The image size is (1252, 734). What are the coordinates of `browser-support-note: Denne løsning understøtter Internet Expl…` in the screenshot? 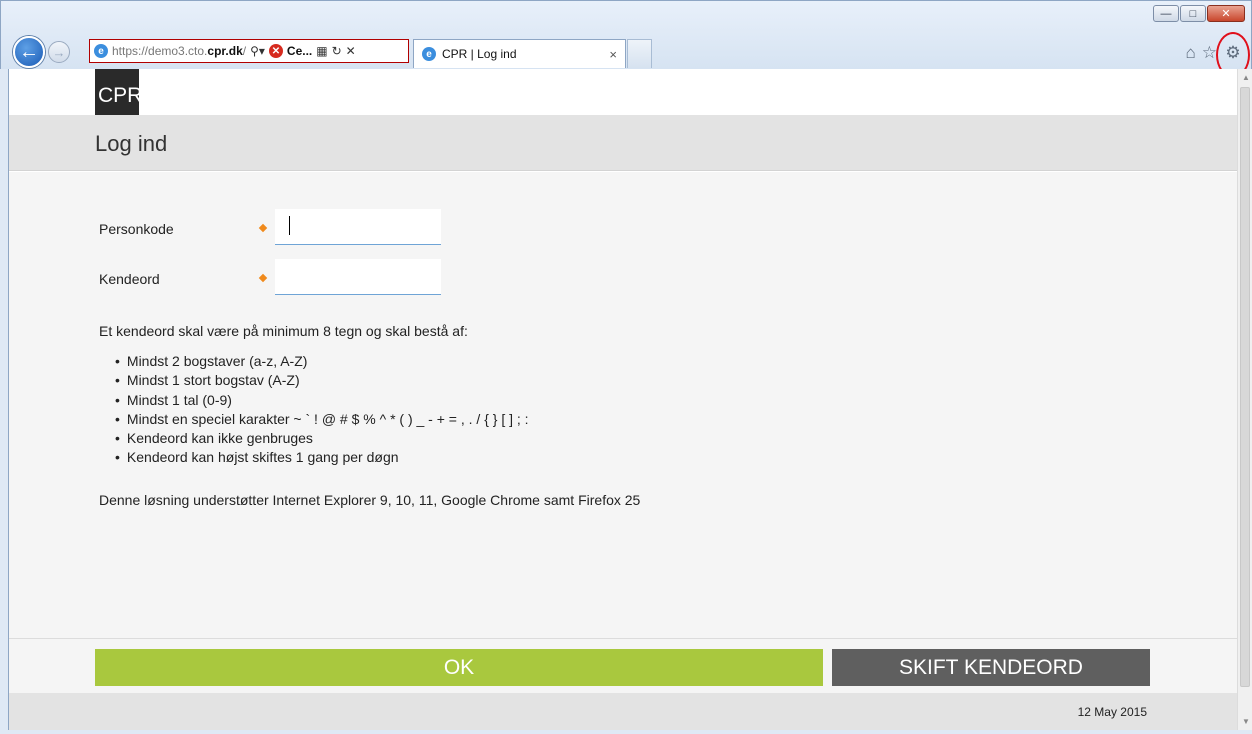 It's located at (370, 500).